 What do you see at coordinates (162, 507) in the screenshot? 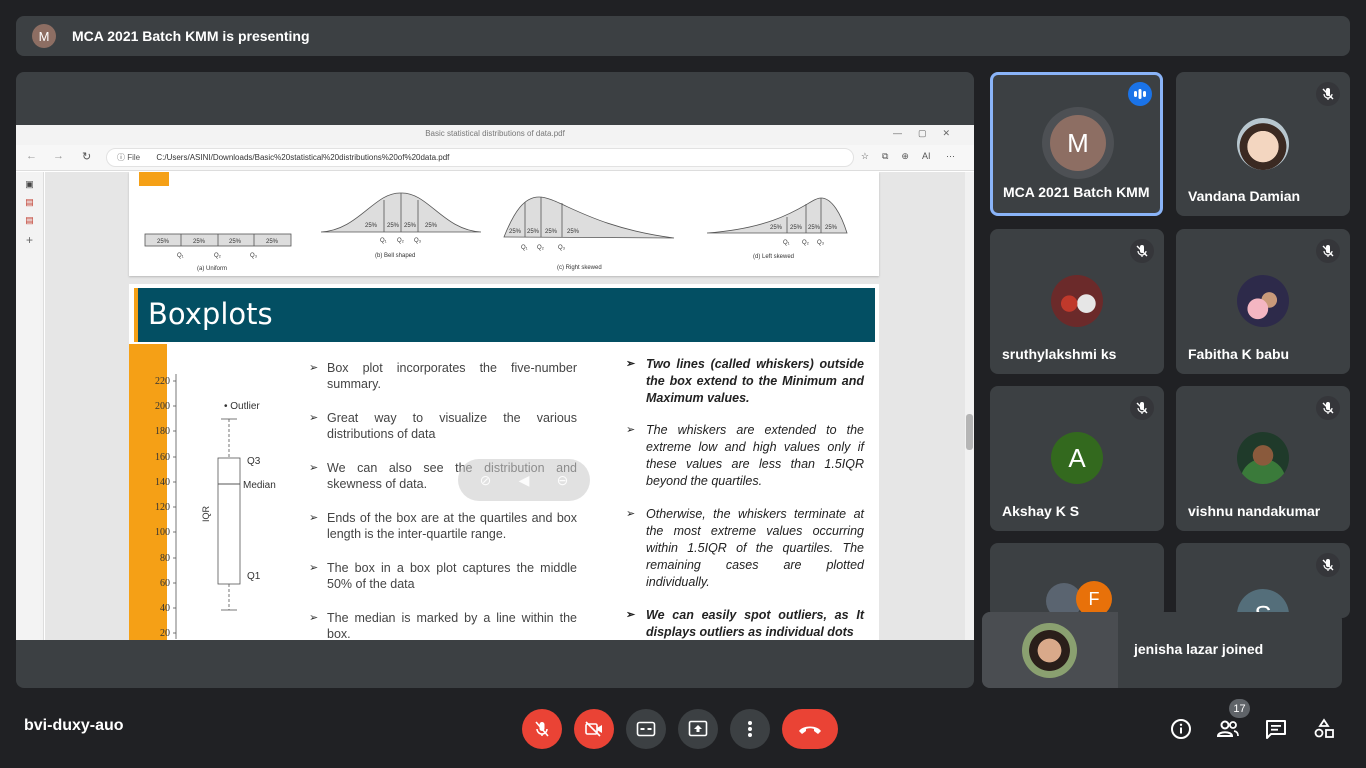
I see `y-tick: 120` at bounding box center [162, 507].